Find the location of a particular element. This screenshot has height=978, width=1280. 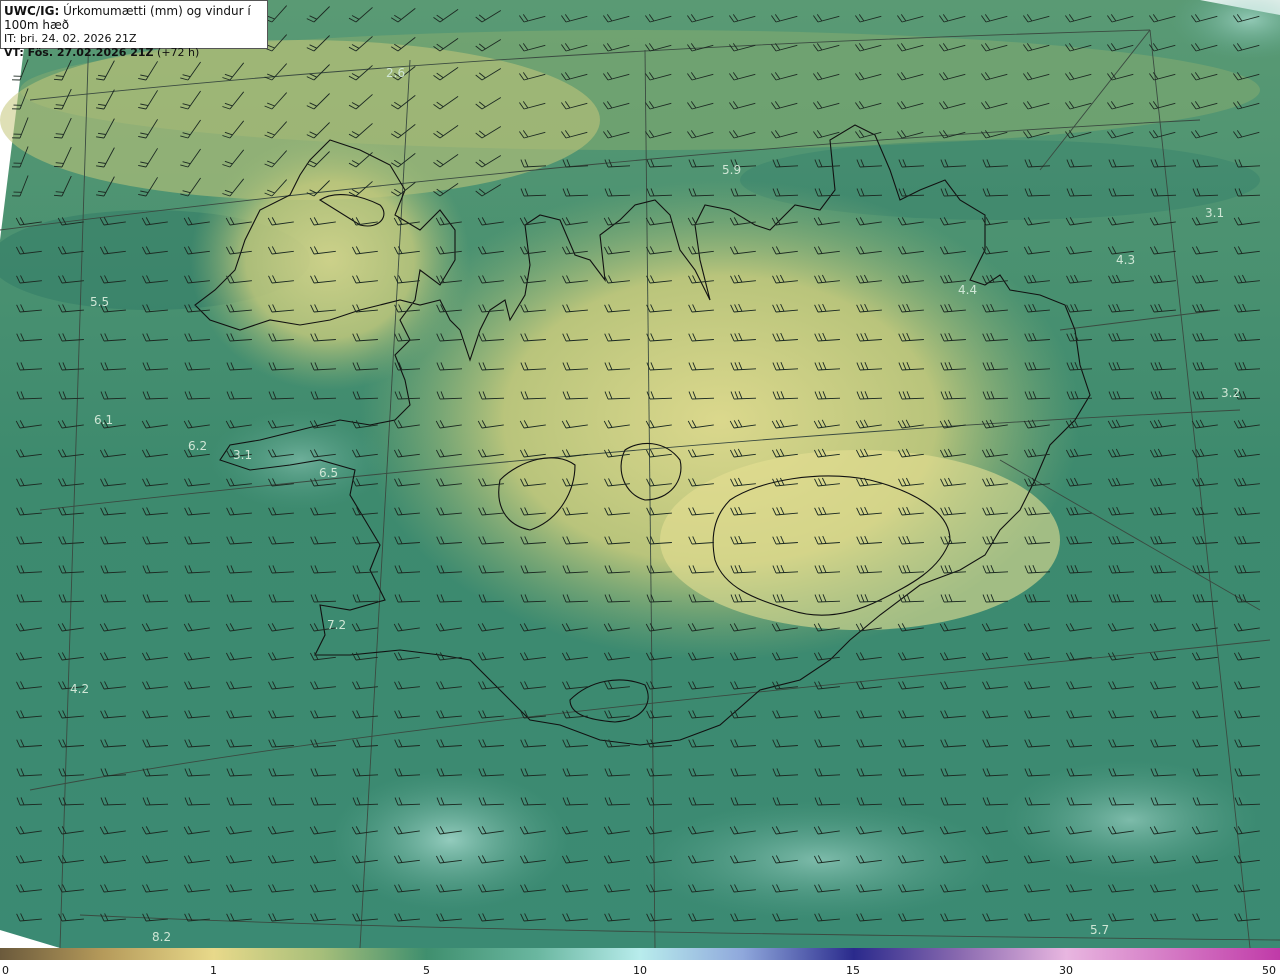

lead-time: (+72 h) is located at coordinates (178, 52).